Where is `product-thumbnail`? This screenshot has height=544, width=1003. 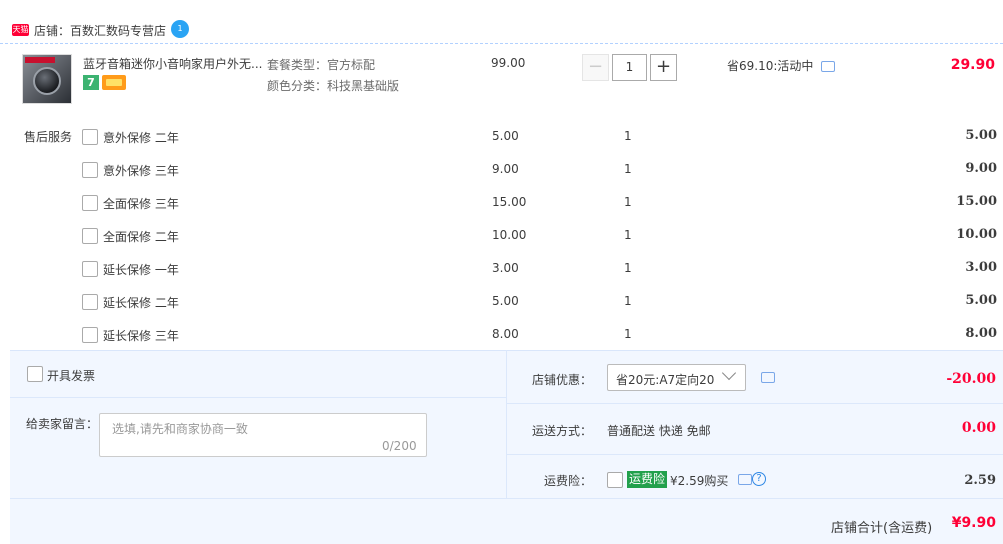 product-thumbnail is located at coordinates (47, 79).